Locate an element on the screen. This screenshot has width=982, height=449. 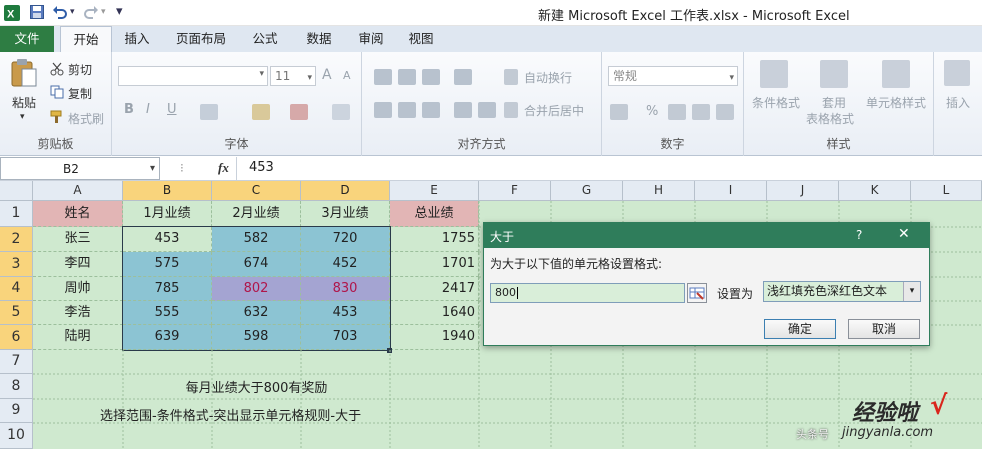
cell-styles-button: 单元格样式 is located at coordinates (896, 102).